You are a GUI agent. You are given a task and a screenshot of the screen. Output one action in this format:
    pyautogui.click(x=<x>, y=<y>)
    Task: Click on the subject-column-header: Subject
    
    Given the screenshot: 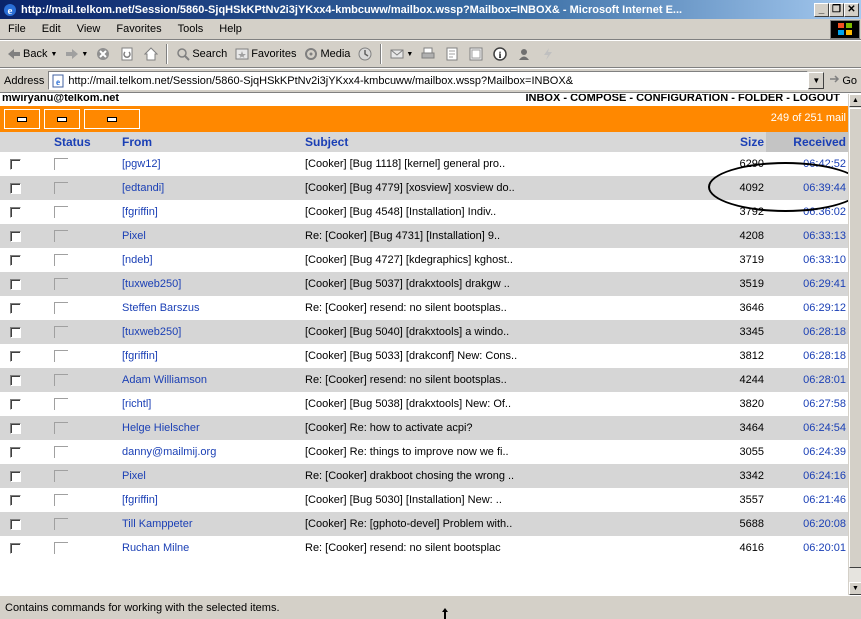 What is the action you would take?
    pyautogui.click(x=503, y=142)
    